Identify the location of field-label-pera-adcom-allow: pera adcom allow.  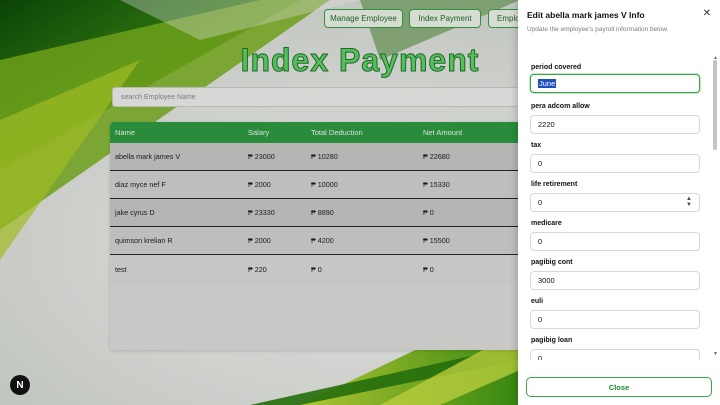
(560, 106).